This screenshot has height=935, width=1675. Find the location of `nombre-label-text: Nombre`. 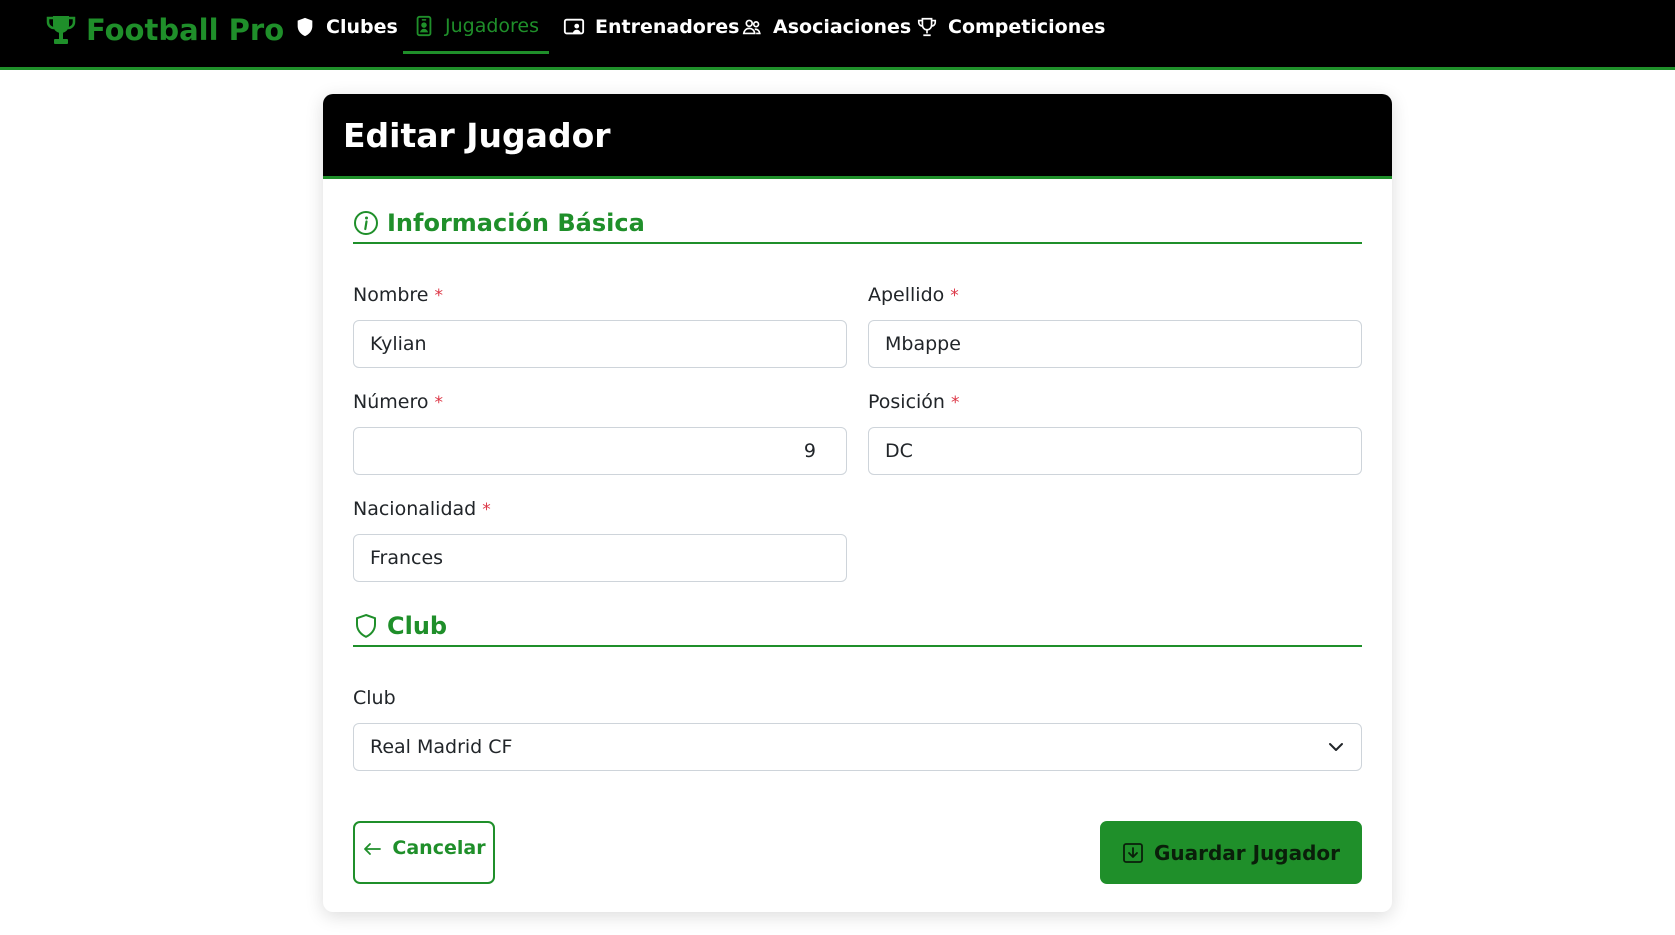

nombre-label-text: Nombre is located at coordinates (391, 295).